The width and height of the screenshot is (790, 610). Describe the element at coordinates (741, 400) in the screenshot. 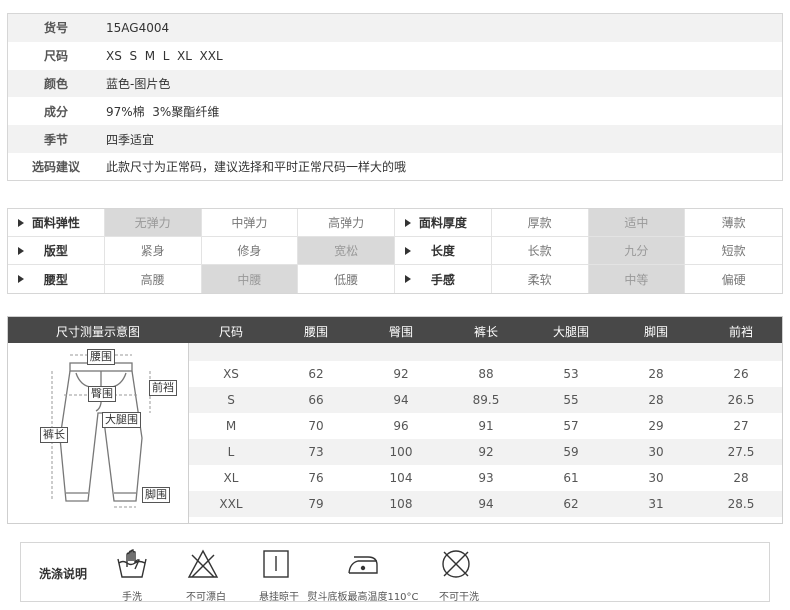

I see `measurement-cell: 26.5` at that location.